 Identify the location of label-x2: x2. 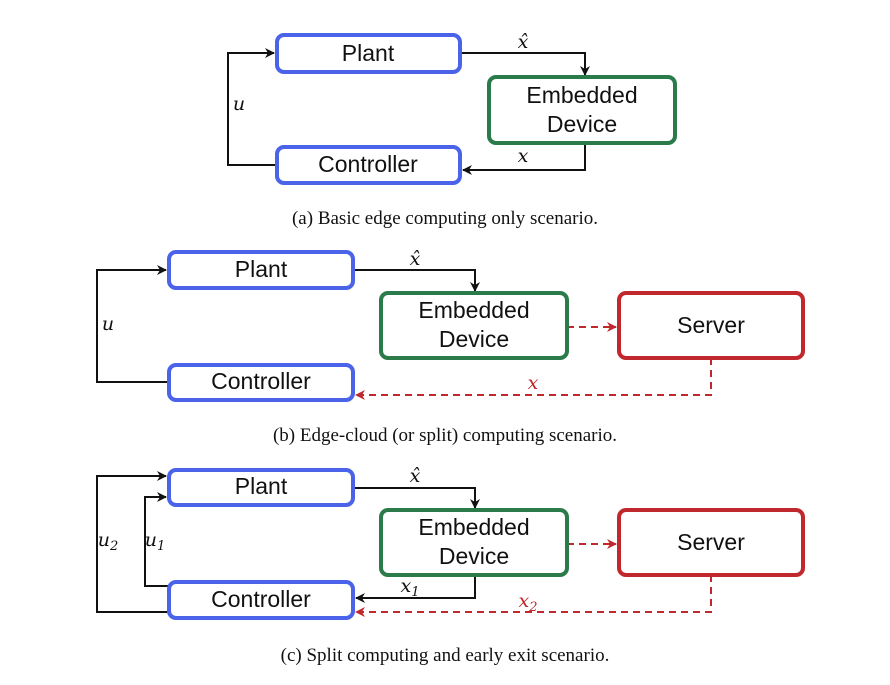
(528, 602).